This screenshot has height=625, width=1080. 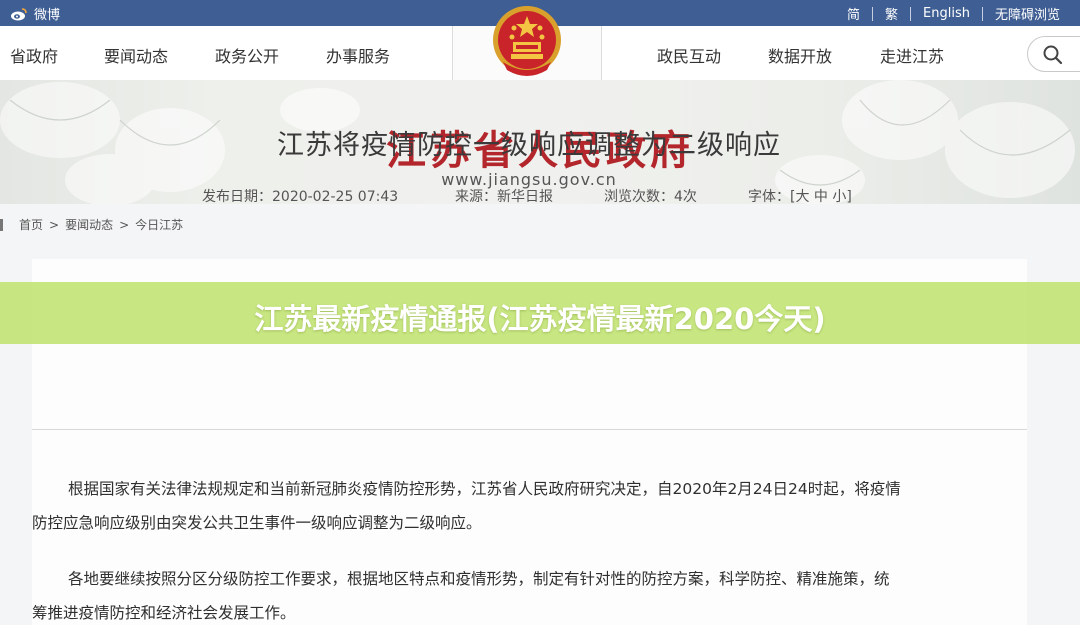 What do you see at coordinates (821, 197) in the screenshot?
I see `font-size-medium: 中` at bounding box center [821, 197].